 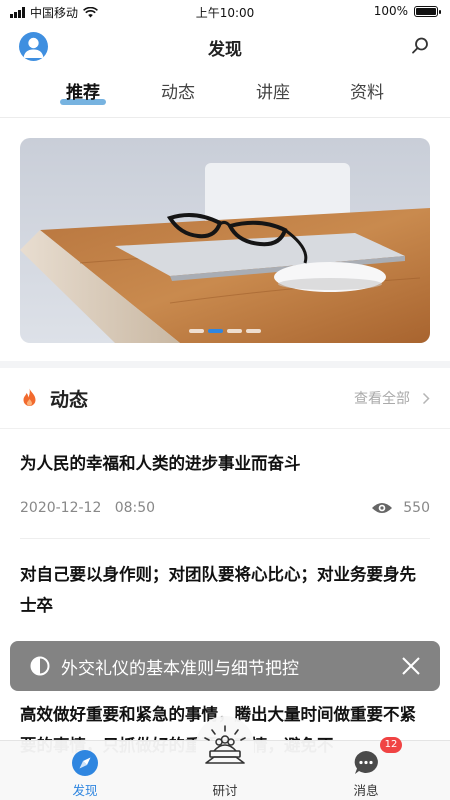 I want to click on tab-updates: 动态, so click(x=178, y=90).